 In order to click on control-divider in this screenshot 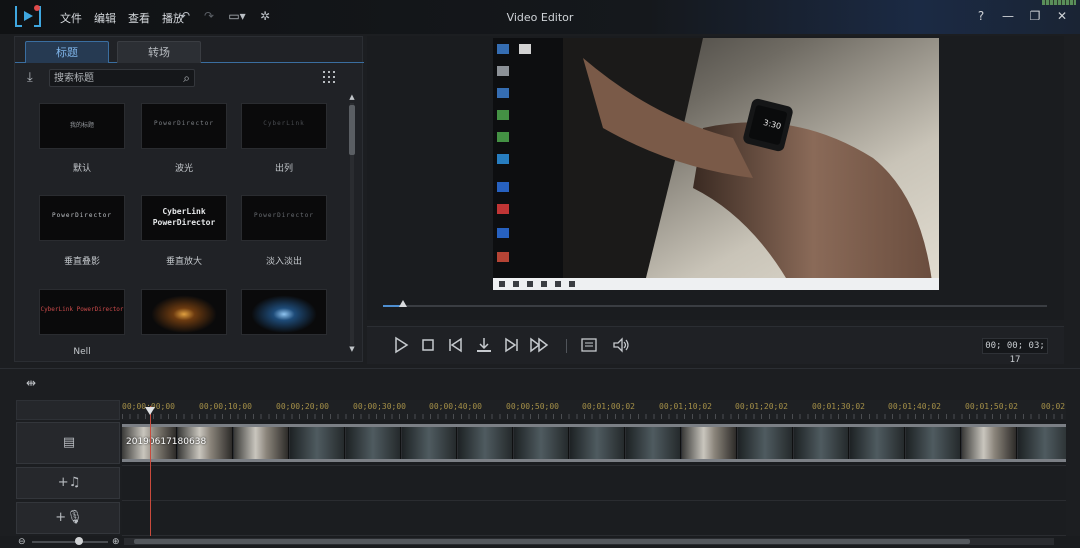, I will do `click(566, 346)`.